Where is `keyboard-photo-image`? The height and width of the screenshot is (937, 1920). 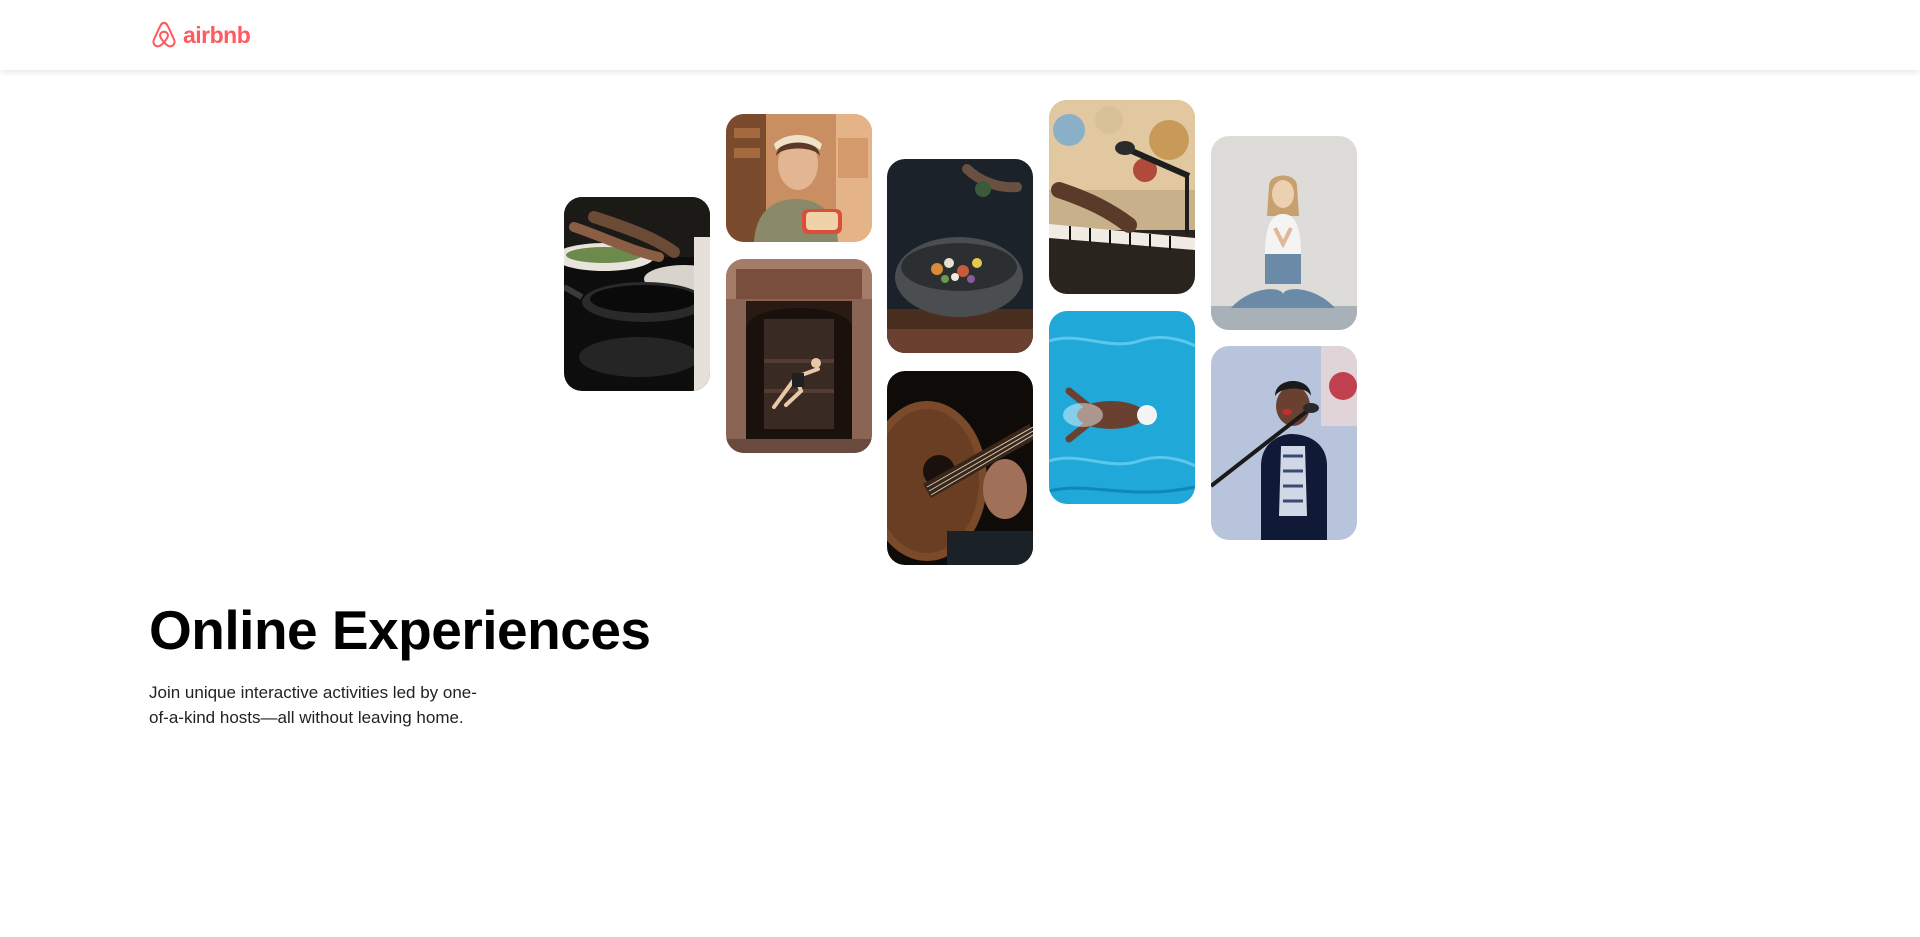 keyboard-photo-image is located at coordinates (1122, 197).